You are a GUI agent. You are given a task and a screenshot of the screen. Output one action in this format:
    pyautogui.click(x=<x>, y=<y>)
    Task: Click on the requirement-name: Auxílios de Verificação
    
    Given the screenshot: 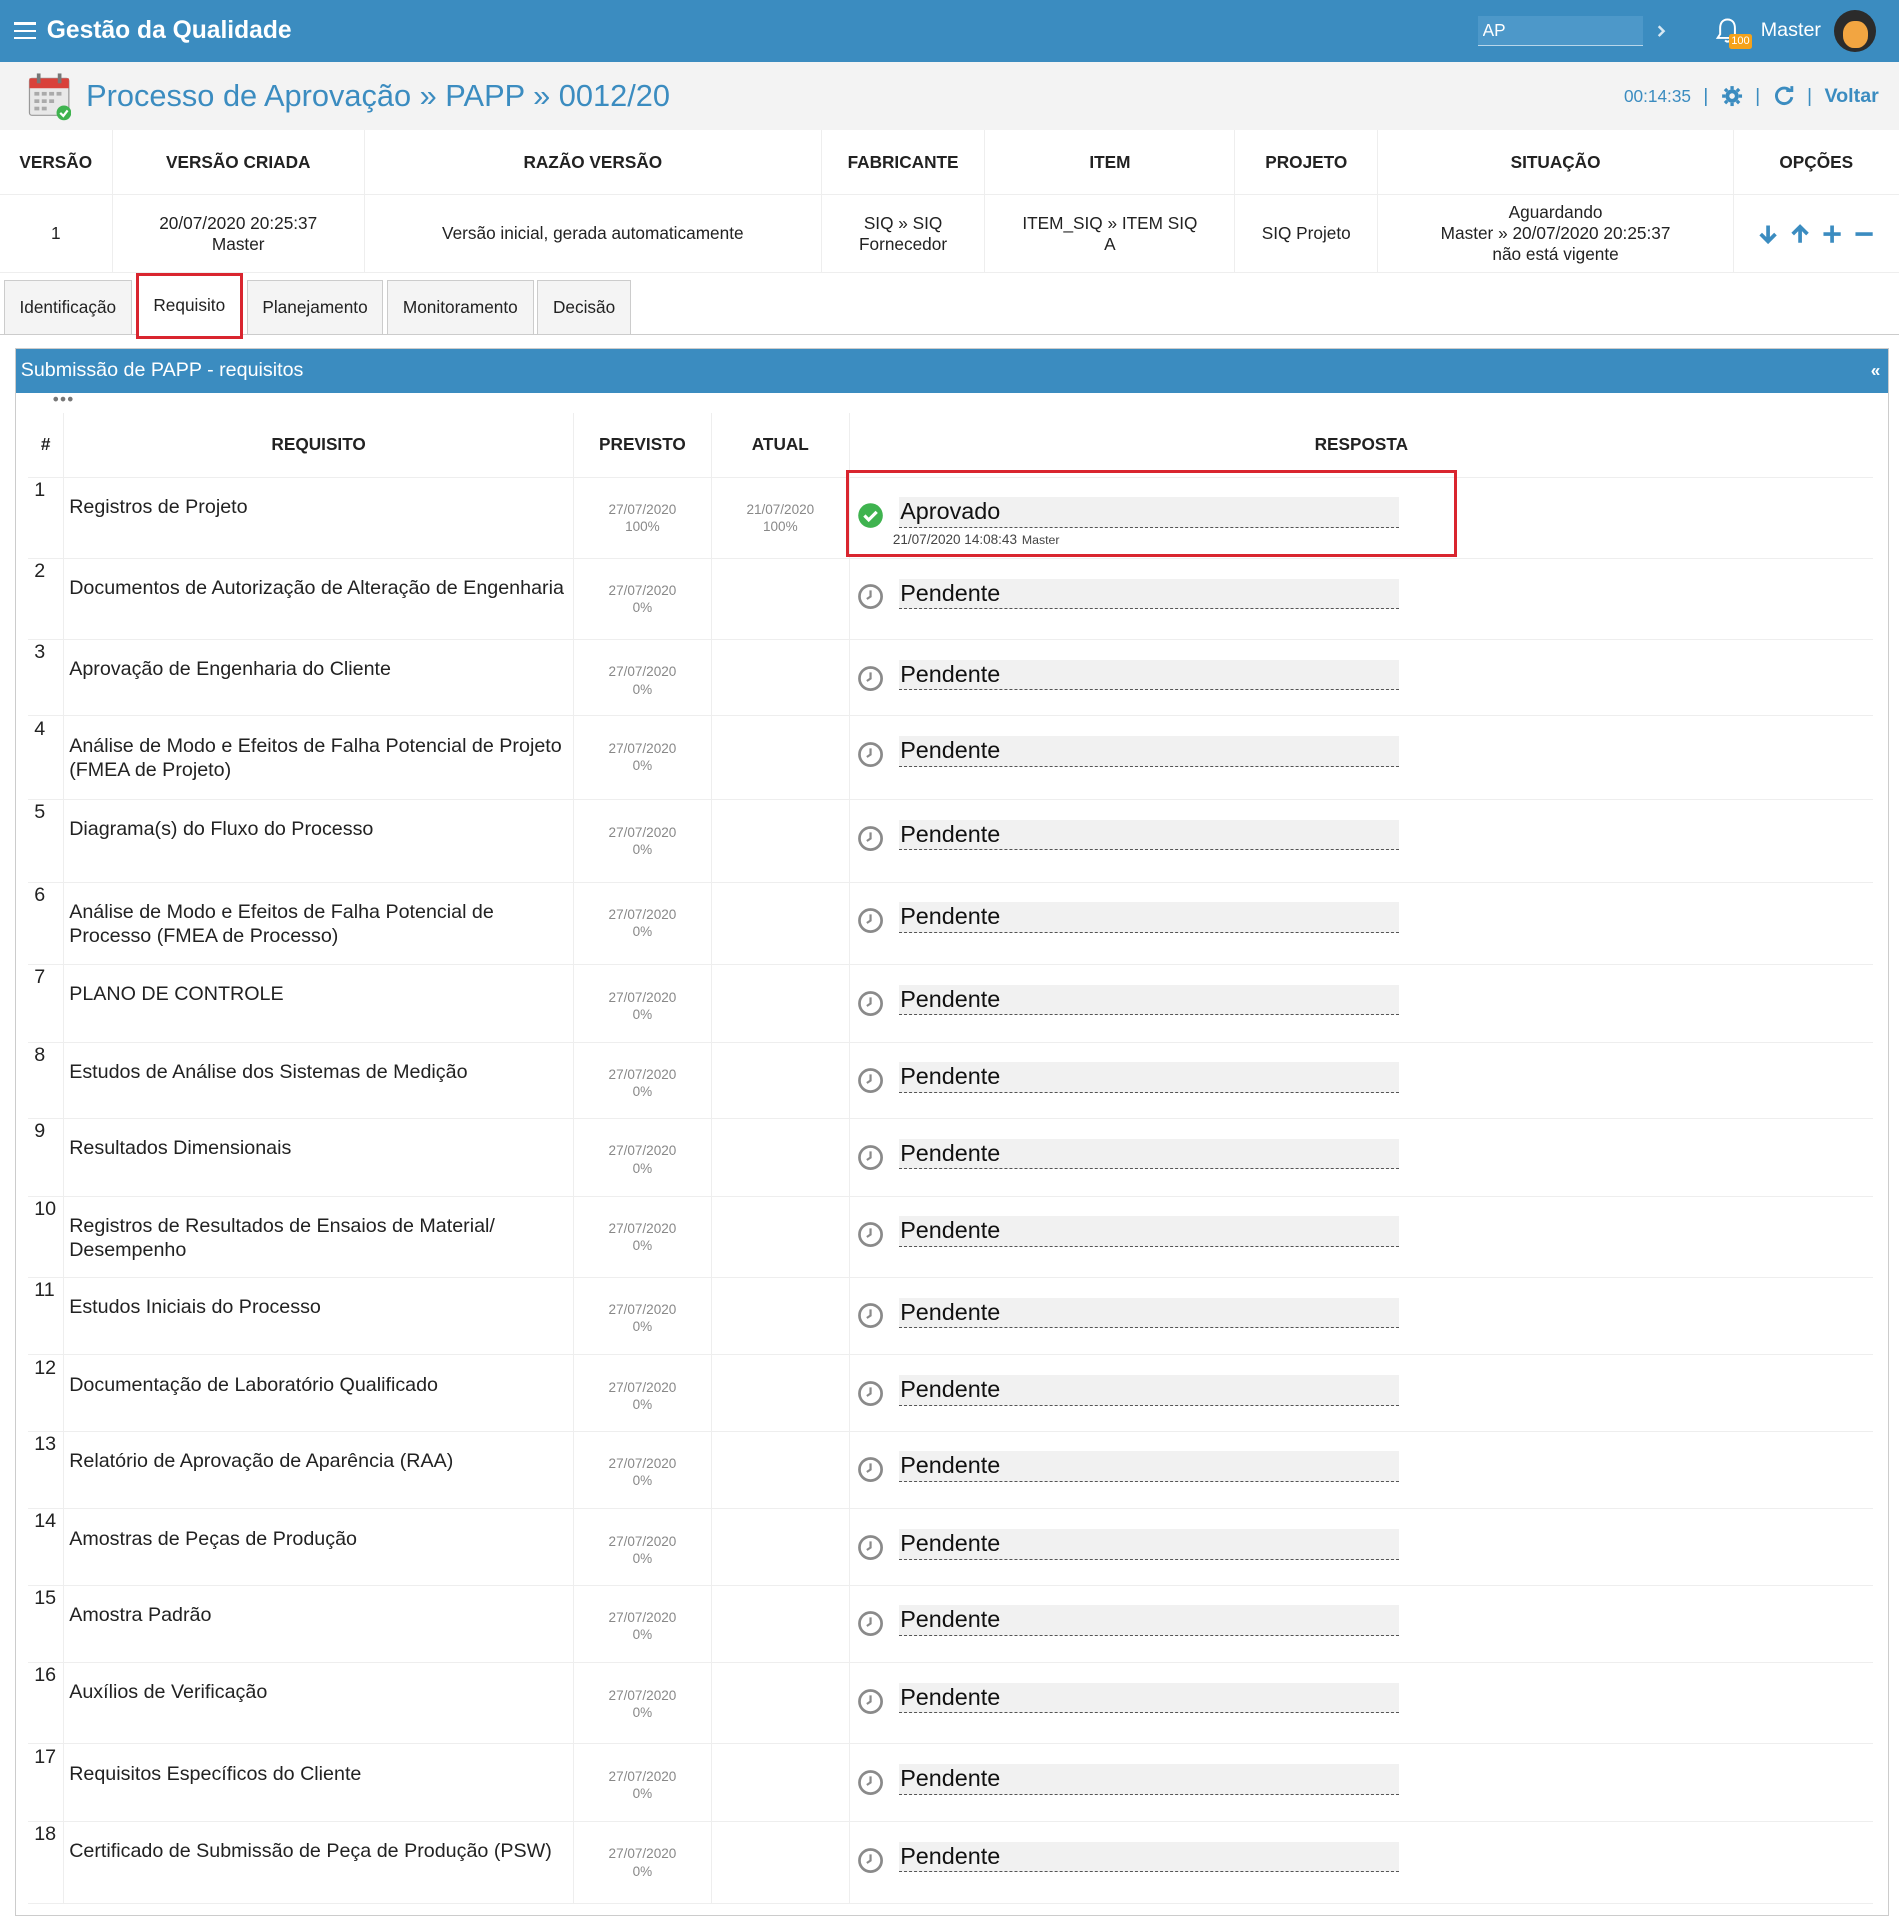 What is the action you would take?
    pyautogui.click(x=318, y=1703)
    